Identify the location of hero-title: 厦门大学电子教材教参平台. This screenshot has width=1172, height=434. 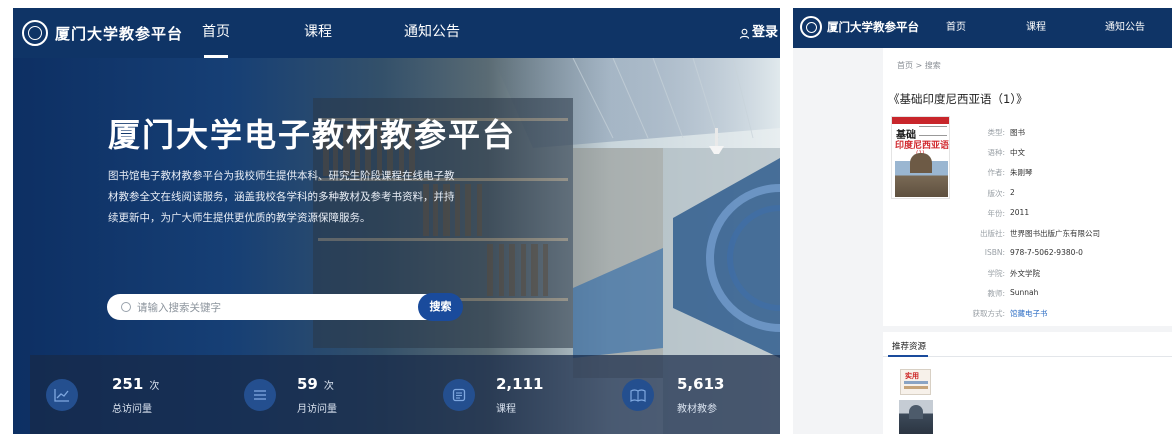
(312, 135).